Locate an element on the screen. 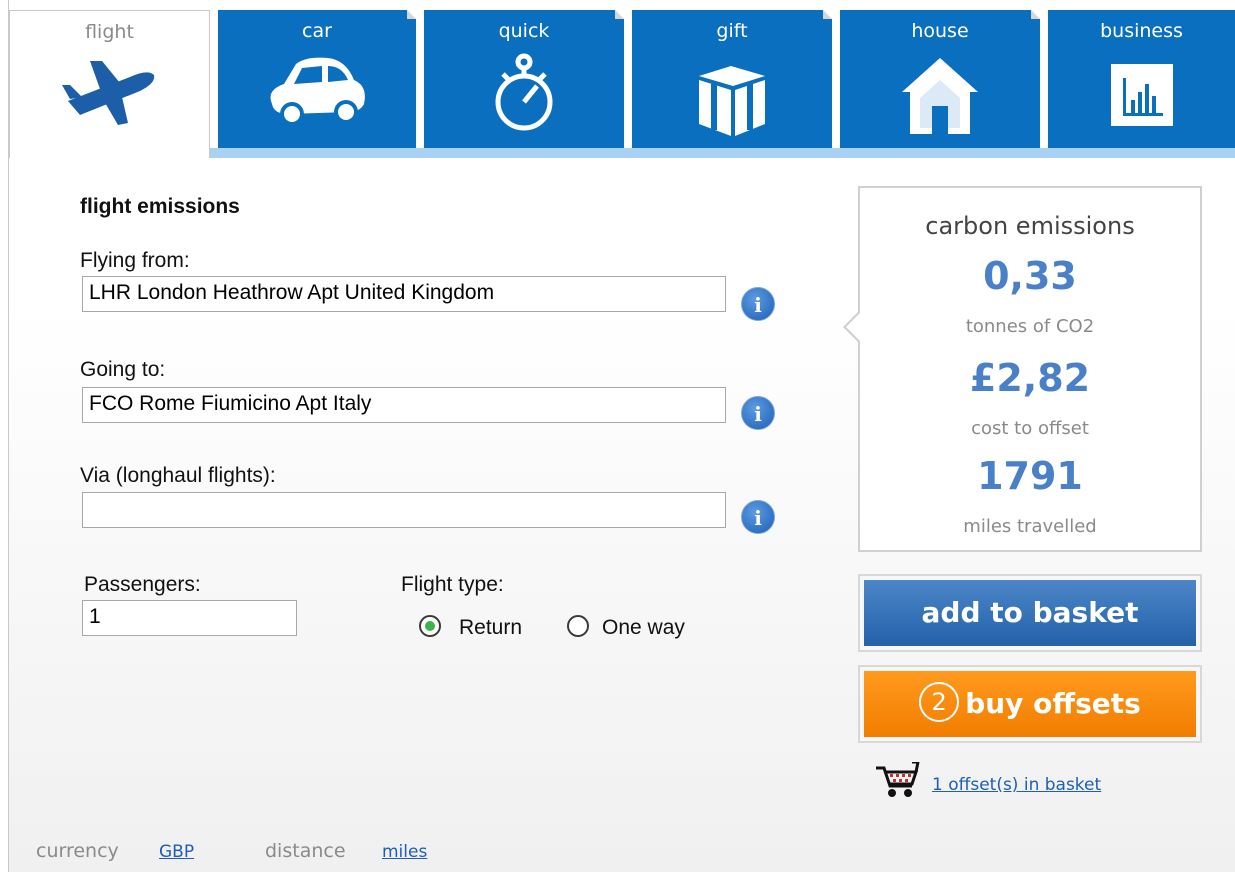 This screenshot has height=872, width=1235. currency-label: currency is located at coordinates (77, 851).